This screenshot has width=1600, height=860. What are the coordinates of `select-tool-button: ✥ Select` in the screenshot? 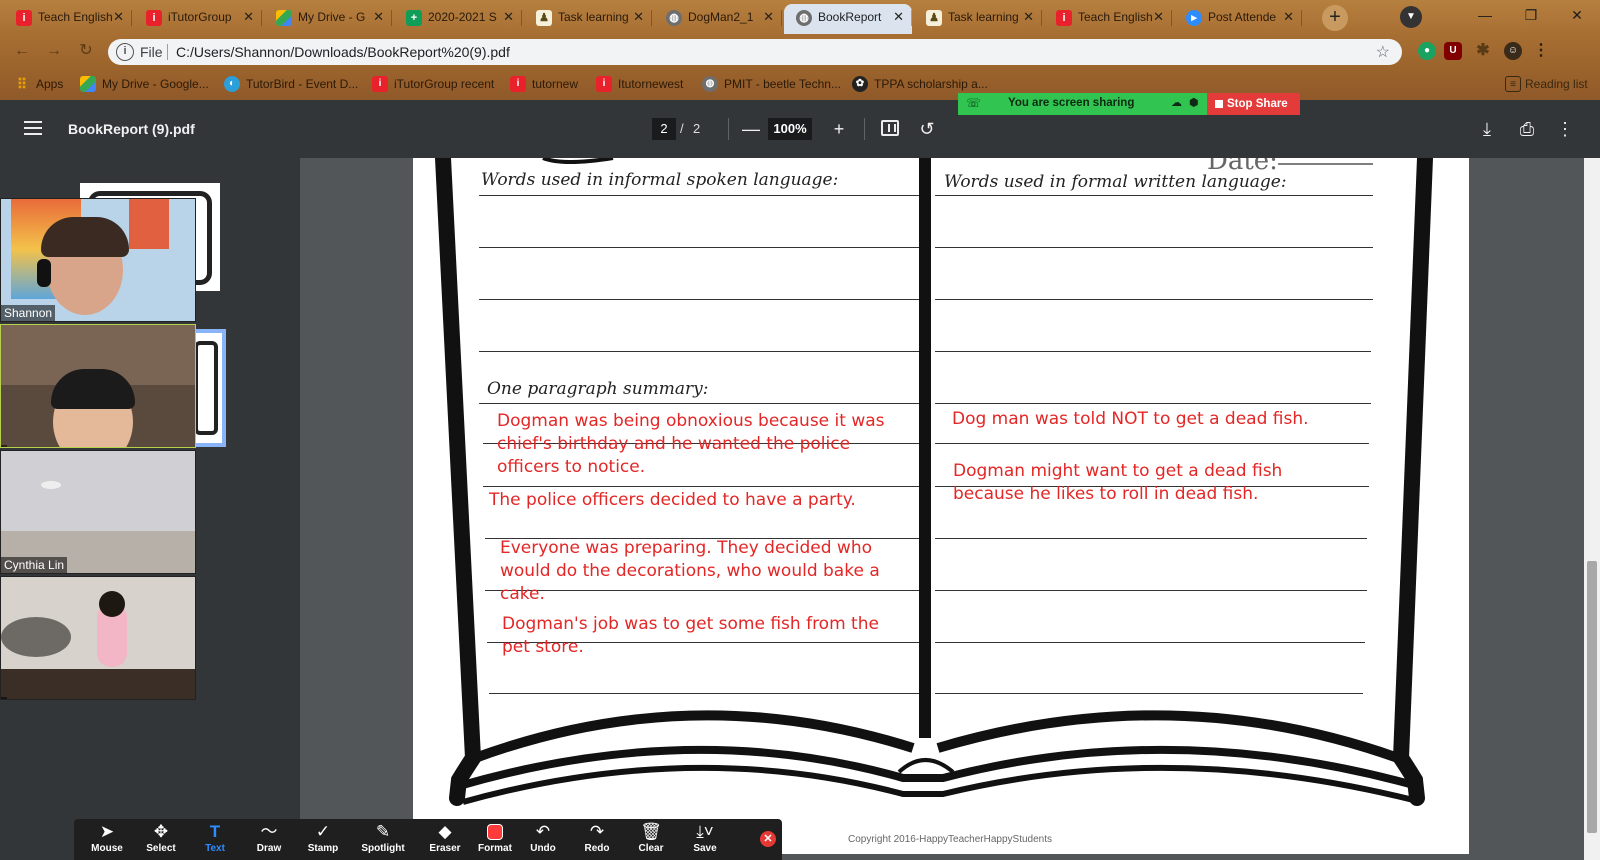 It's located at (161, 840).